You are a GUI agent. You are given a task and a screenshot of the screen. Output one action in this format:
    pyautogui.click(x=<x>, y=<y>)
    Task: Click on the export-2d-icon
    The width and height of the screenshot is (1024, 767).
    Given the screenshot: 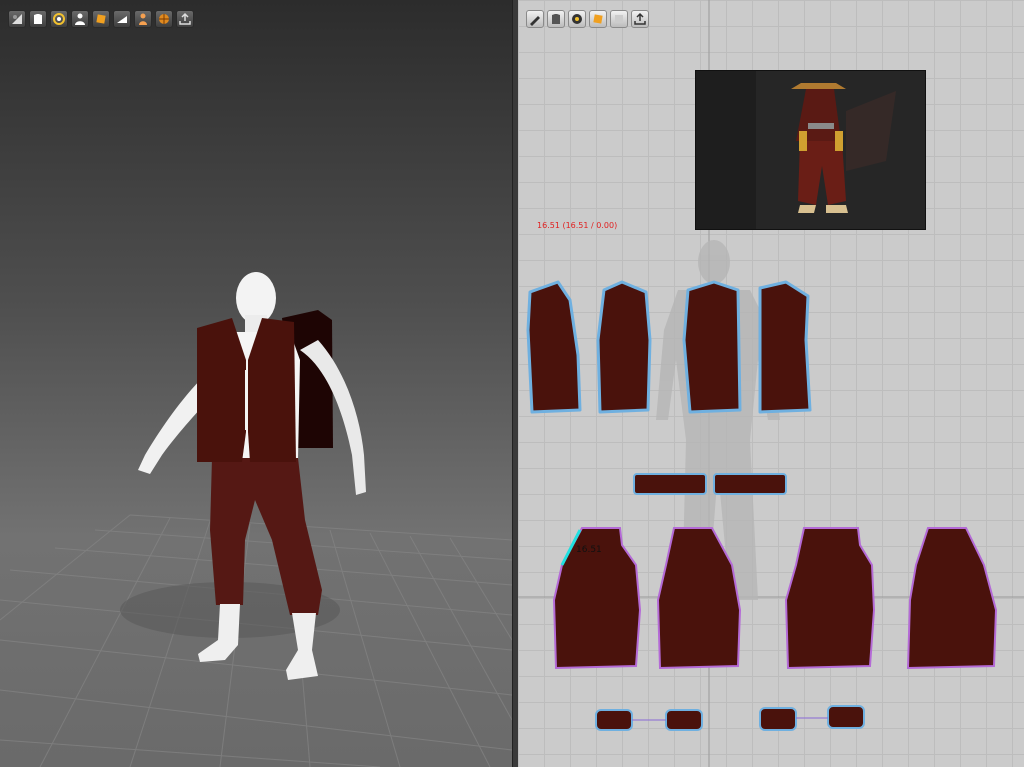 What is the action you would take?
    pyautogui.click(x=640, y=18)
    